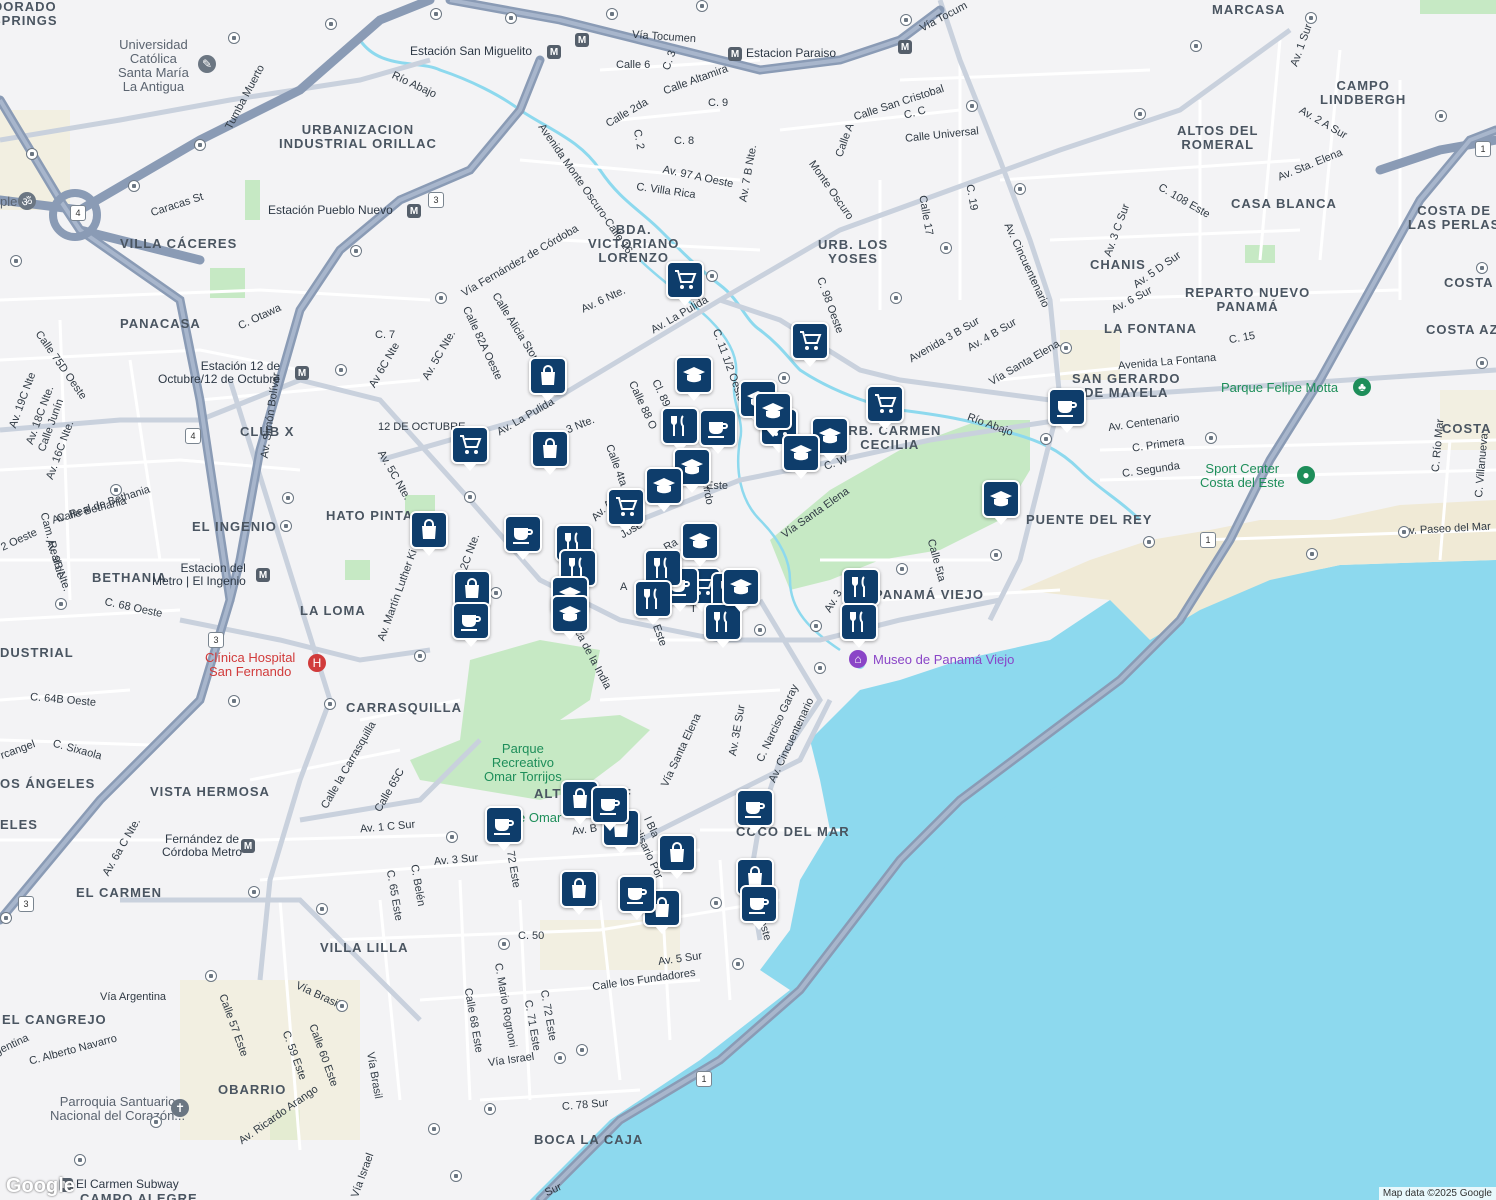 Image resolution: width=1496 pixels, height=1200 pixels. I want to click on station-paraiso: Estacion Paraiso, so click(791, 53).